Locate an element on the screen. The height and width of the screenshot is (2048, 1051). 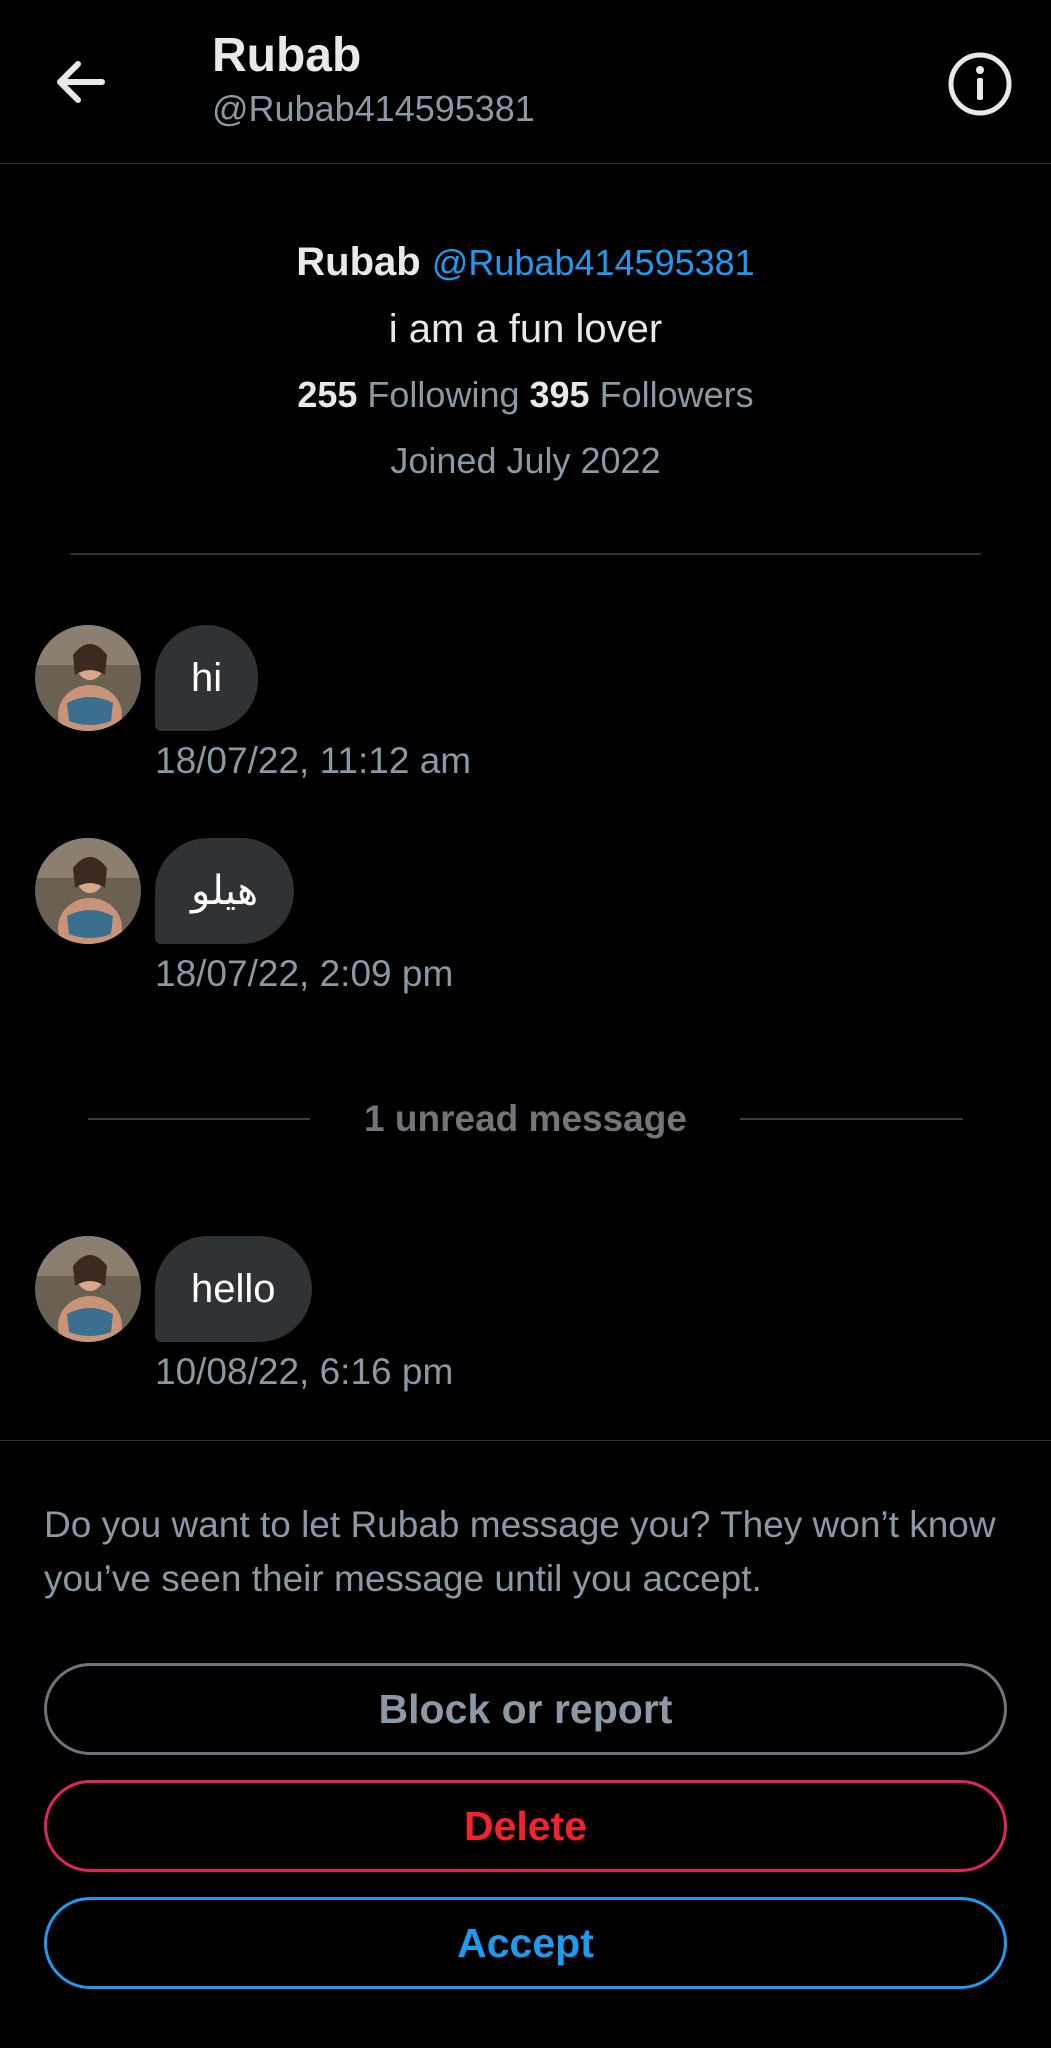
profile-bio: i am a fun lover is located at coordinates (525, 329).